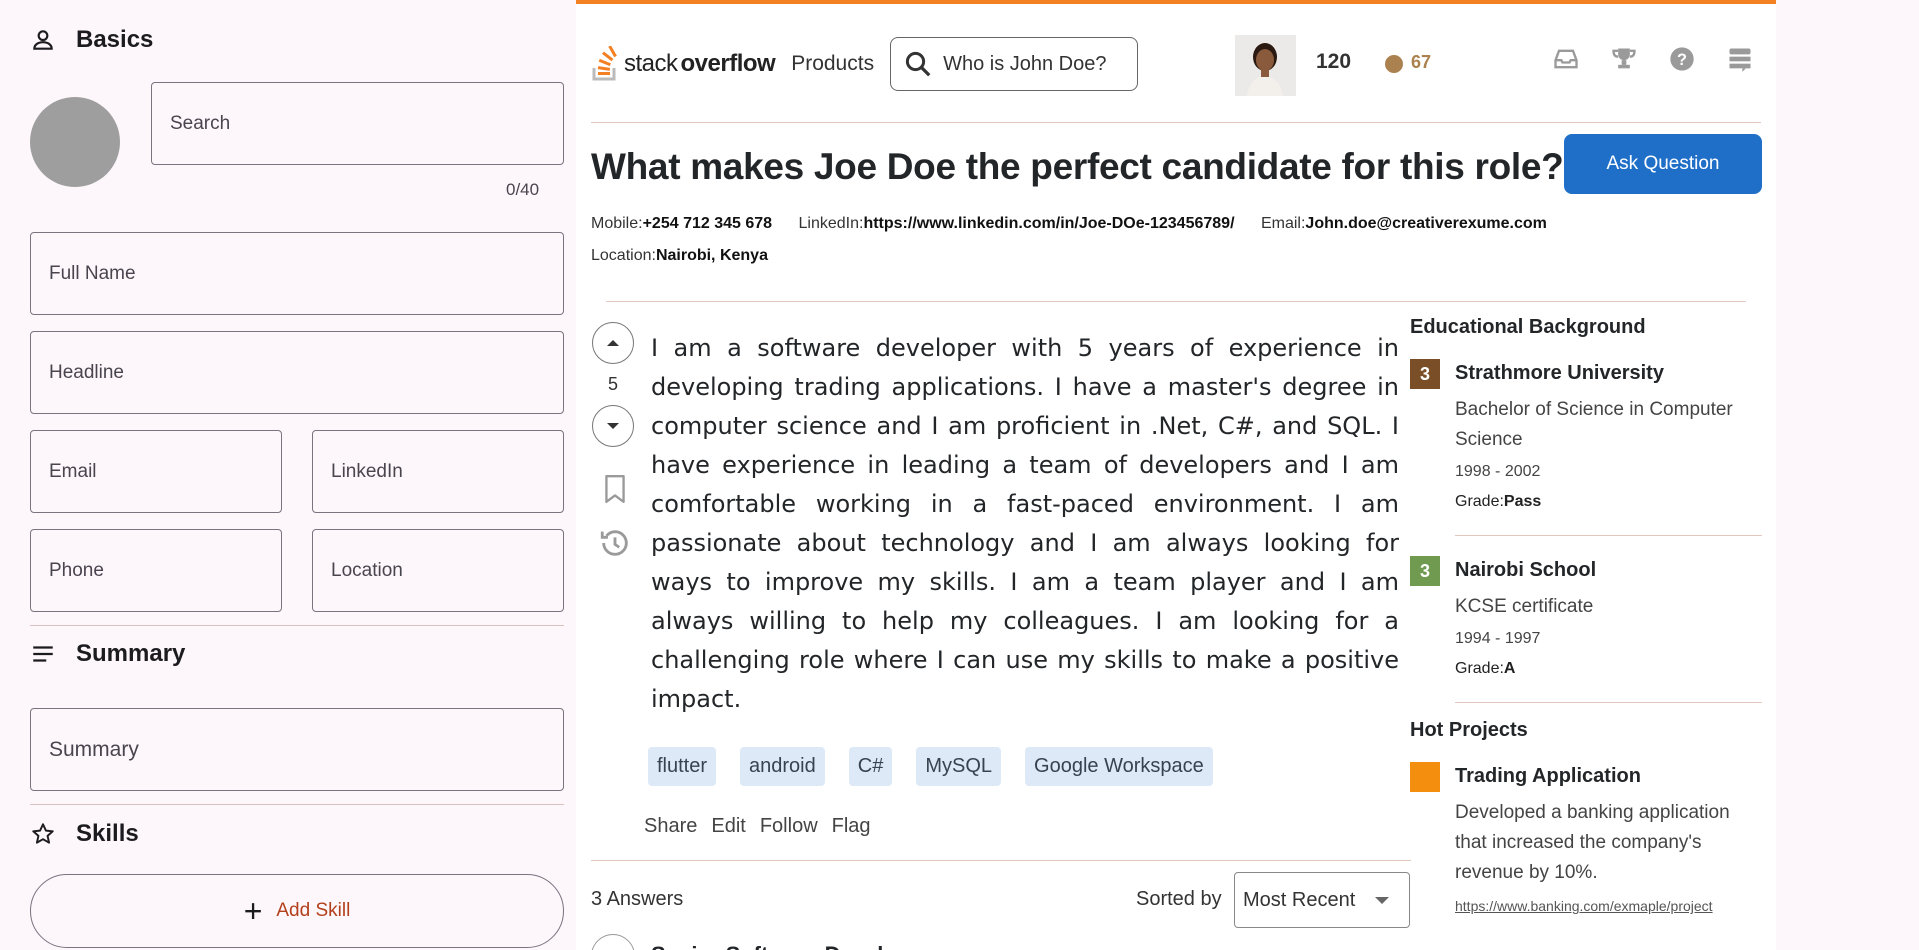 This screenshot has height=950, width=1919. I want to click on school-name: Strathmore University, so click(1608, 373).